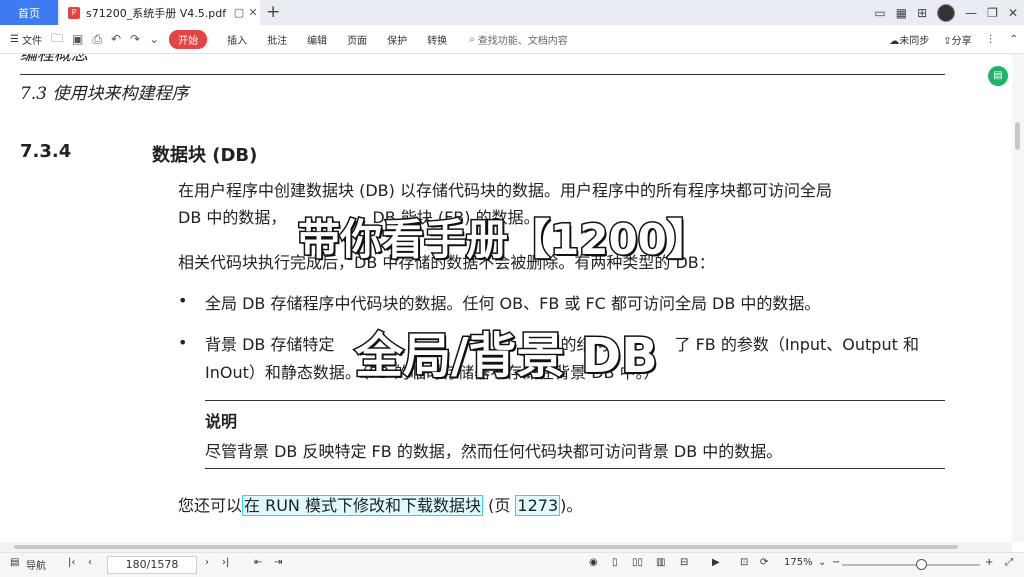 The width and height of the screenshot is (1024, 577). I want to click on menu-protect: 保护, so click(397, 39).